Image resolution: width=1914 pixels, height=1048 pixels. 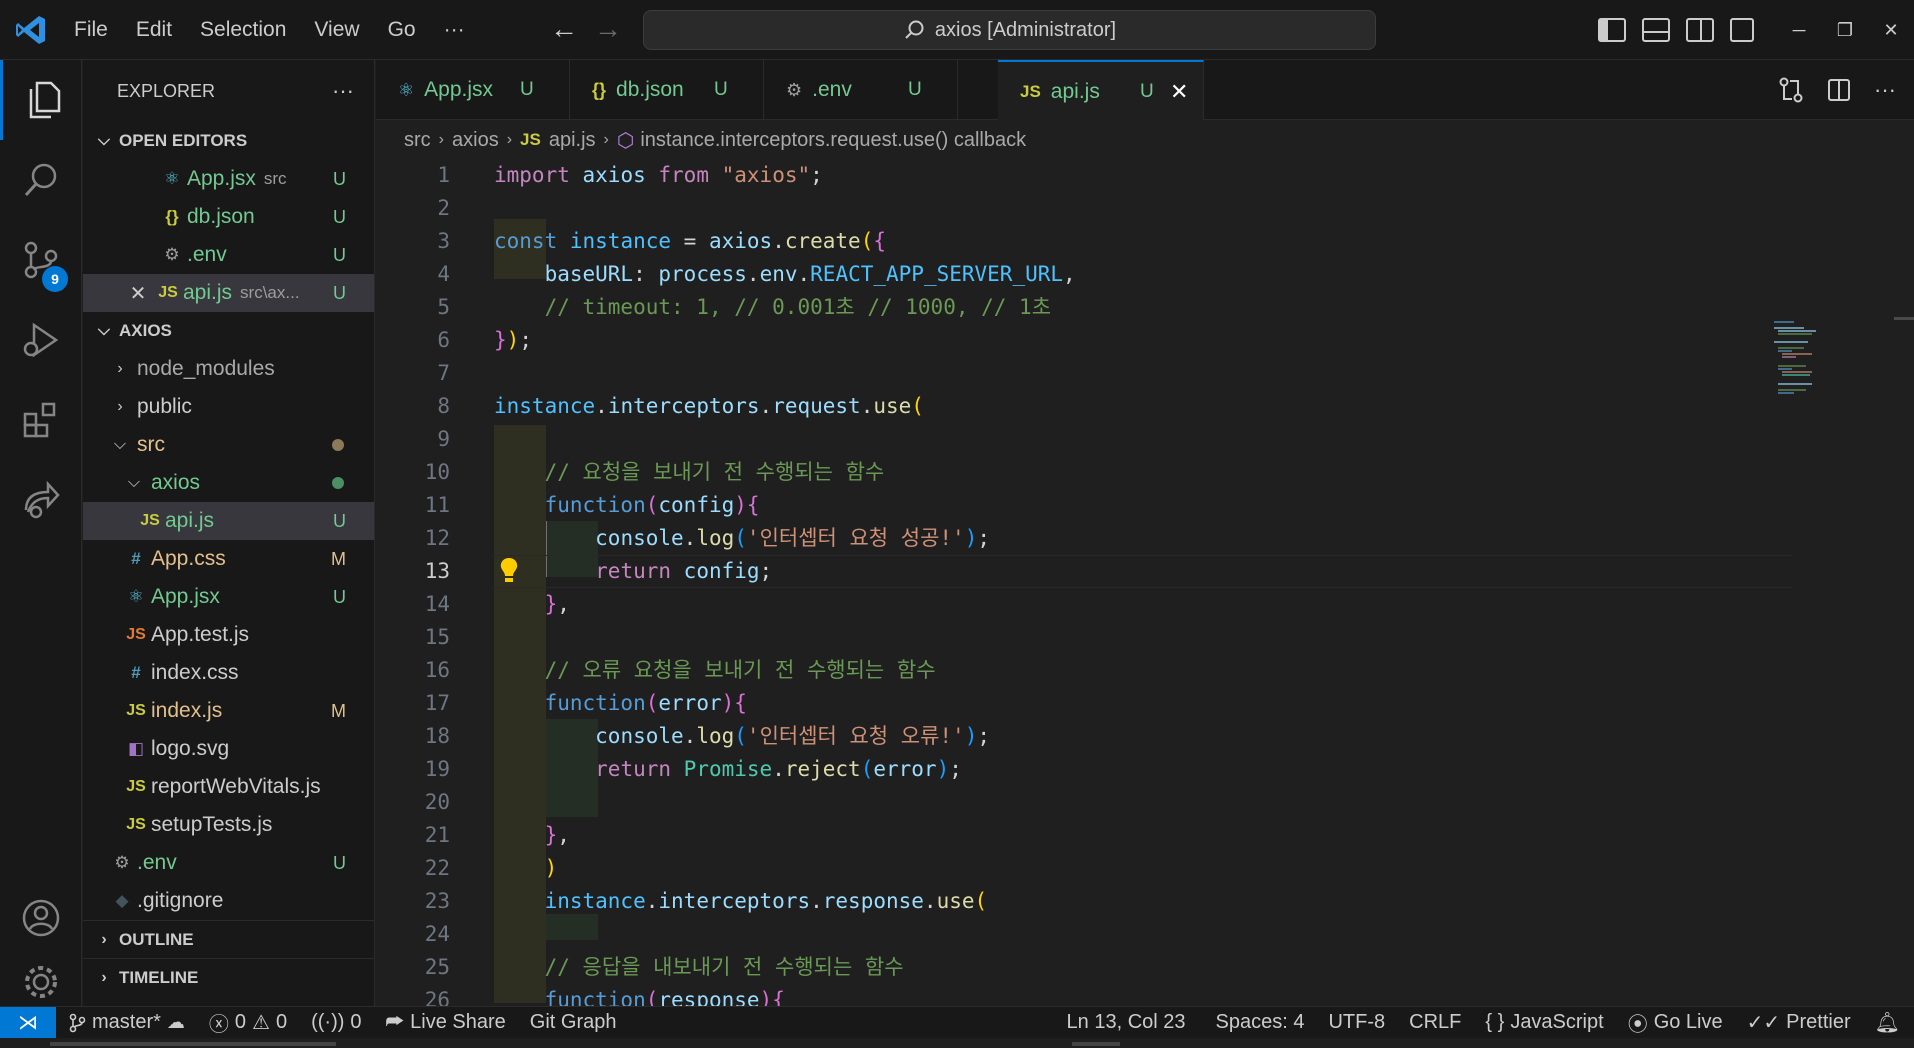 I want to click on run-debug-activity, so click(x=41, y=340).